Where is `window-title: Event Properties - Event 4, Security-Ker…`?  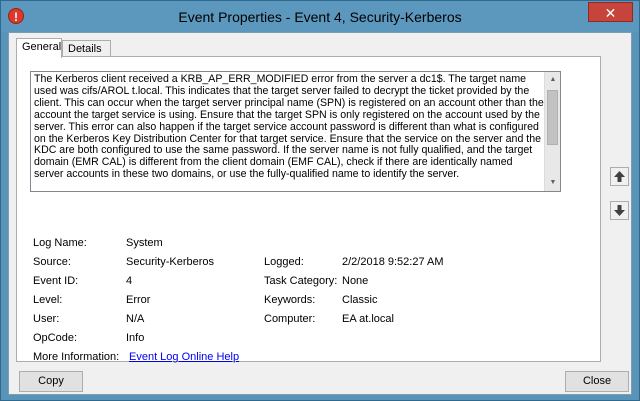 window-title: Event Properties - Event 4, Security-Ker… is located at coordinates (320, 17).